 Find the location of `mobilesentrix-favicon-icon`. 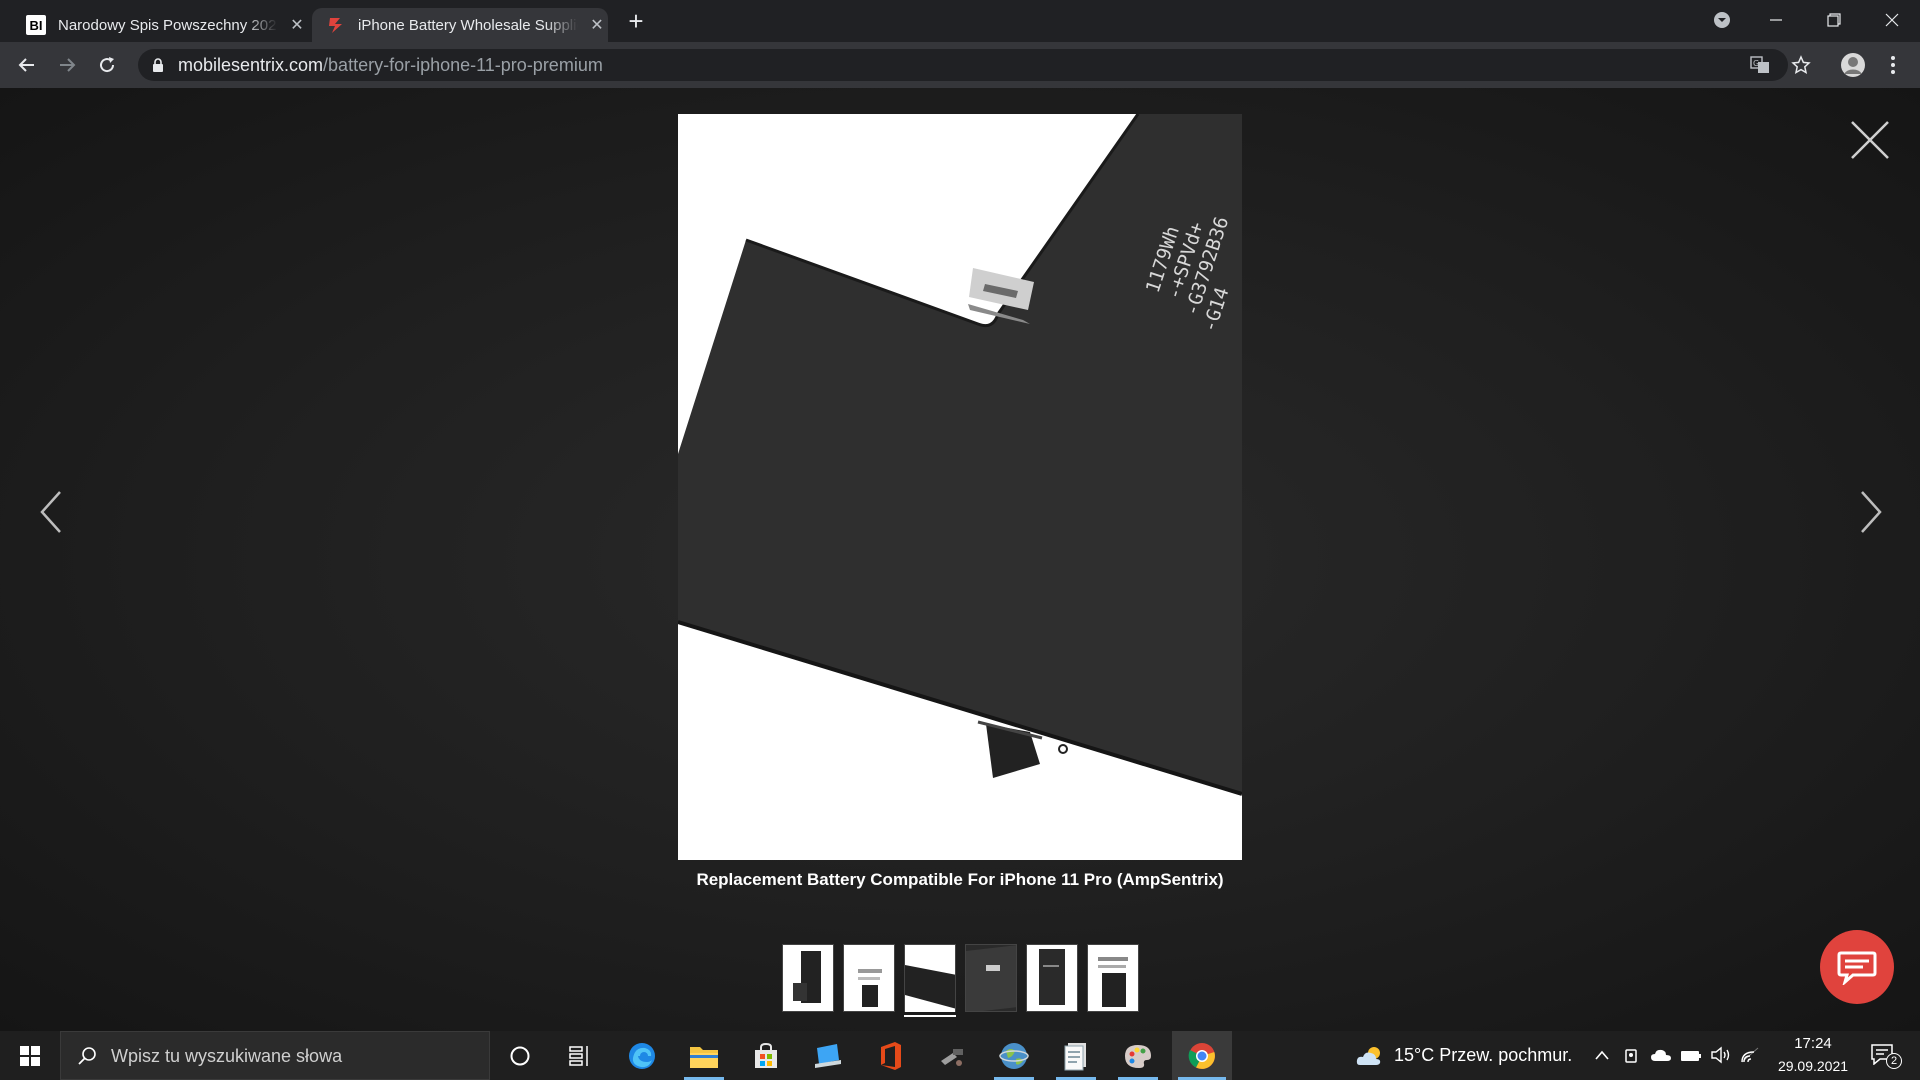

mobilesentrix-favicon-icon is located at coordinates (335, 25).